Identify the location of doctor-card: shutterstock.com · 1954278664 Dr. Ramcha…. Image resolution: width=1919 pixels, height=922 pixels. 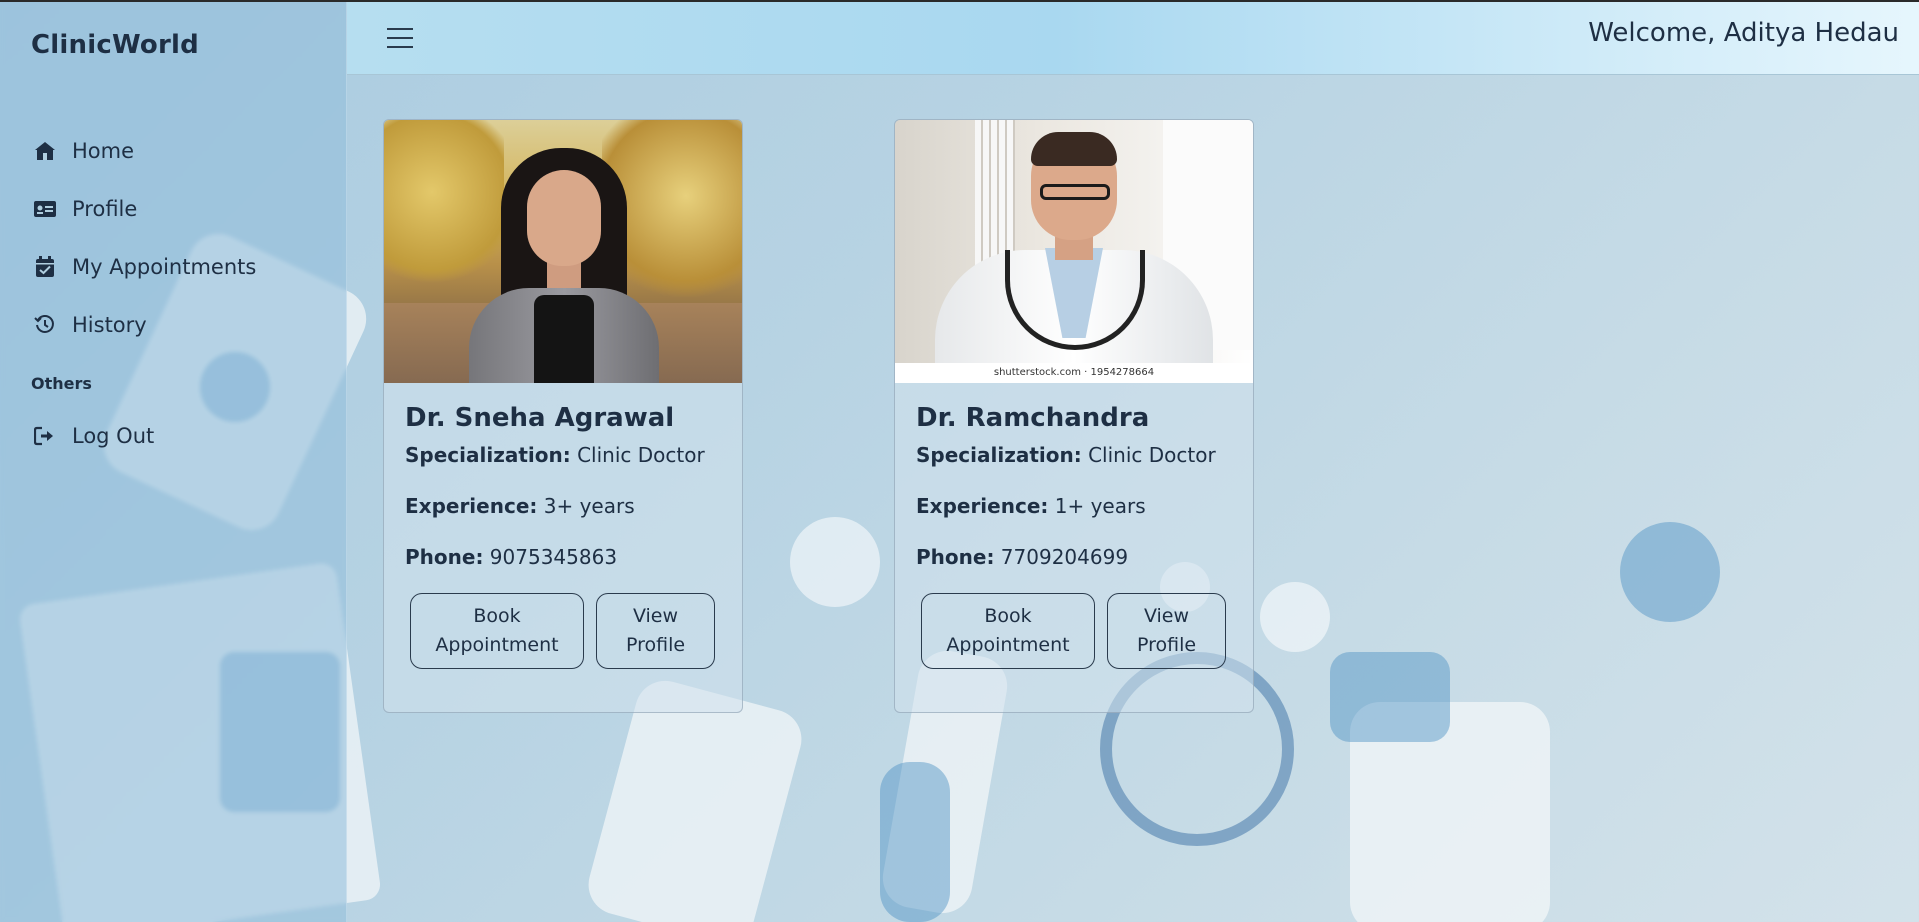
(1074, 416).